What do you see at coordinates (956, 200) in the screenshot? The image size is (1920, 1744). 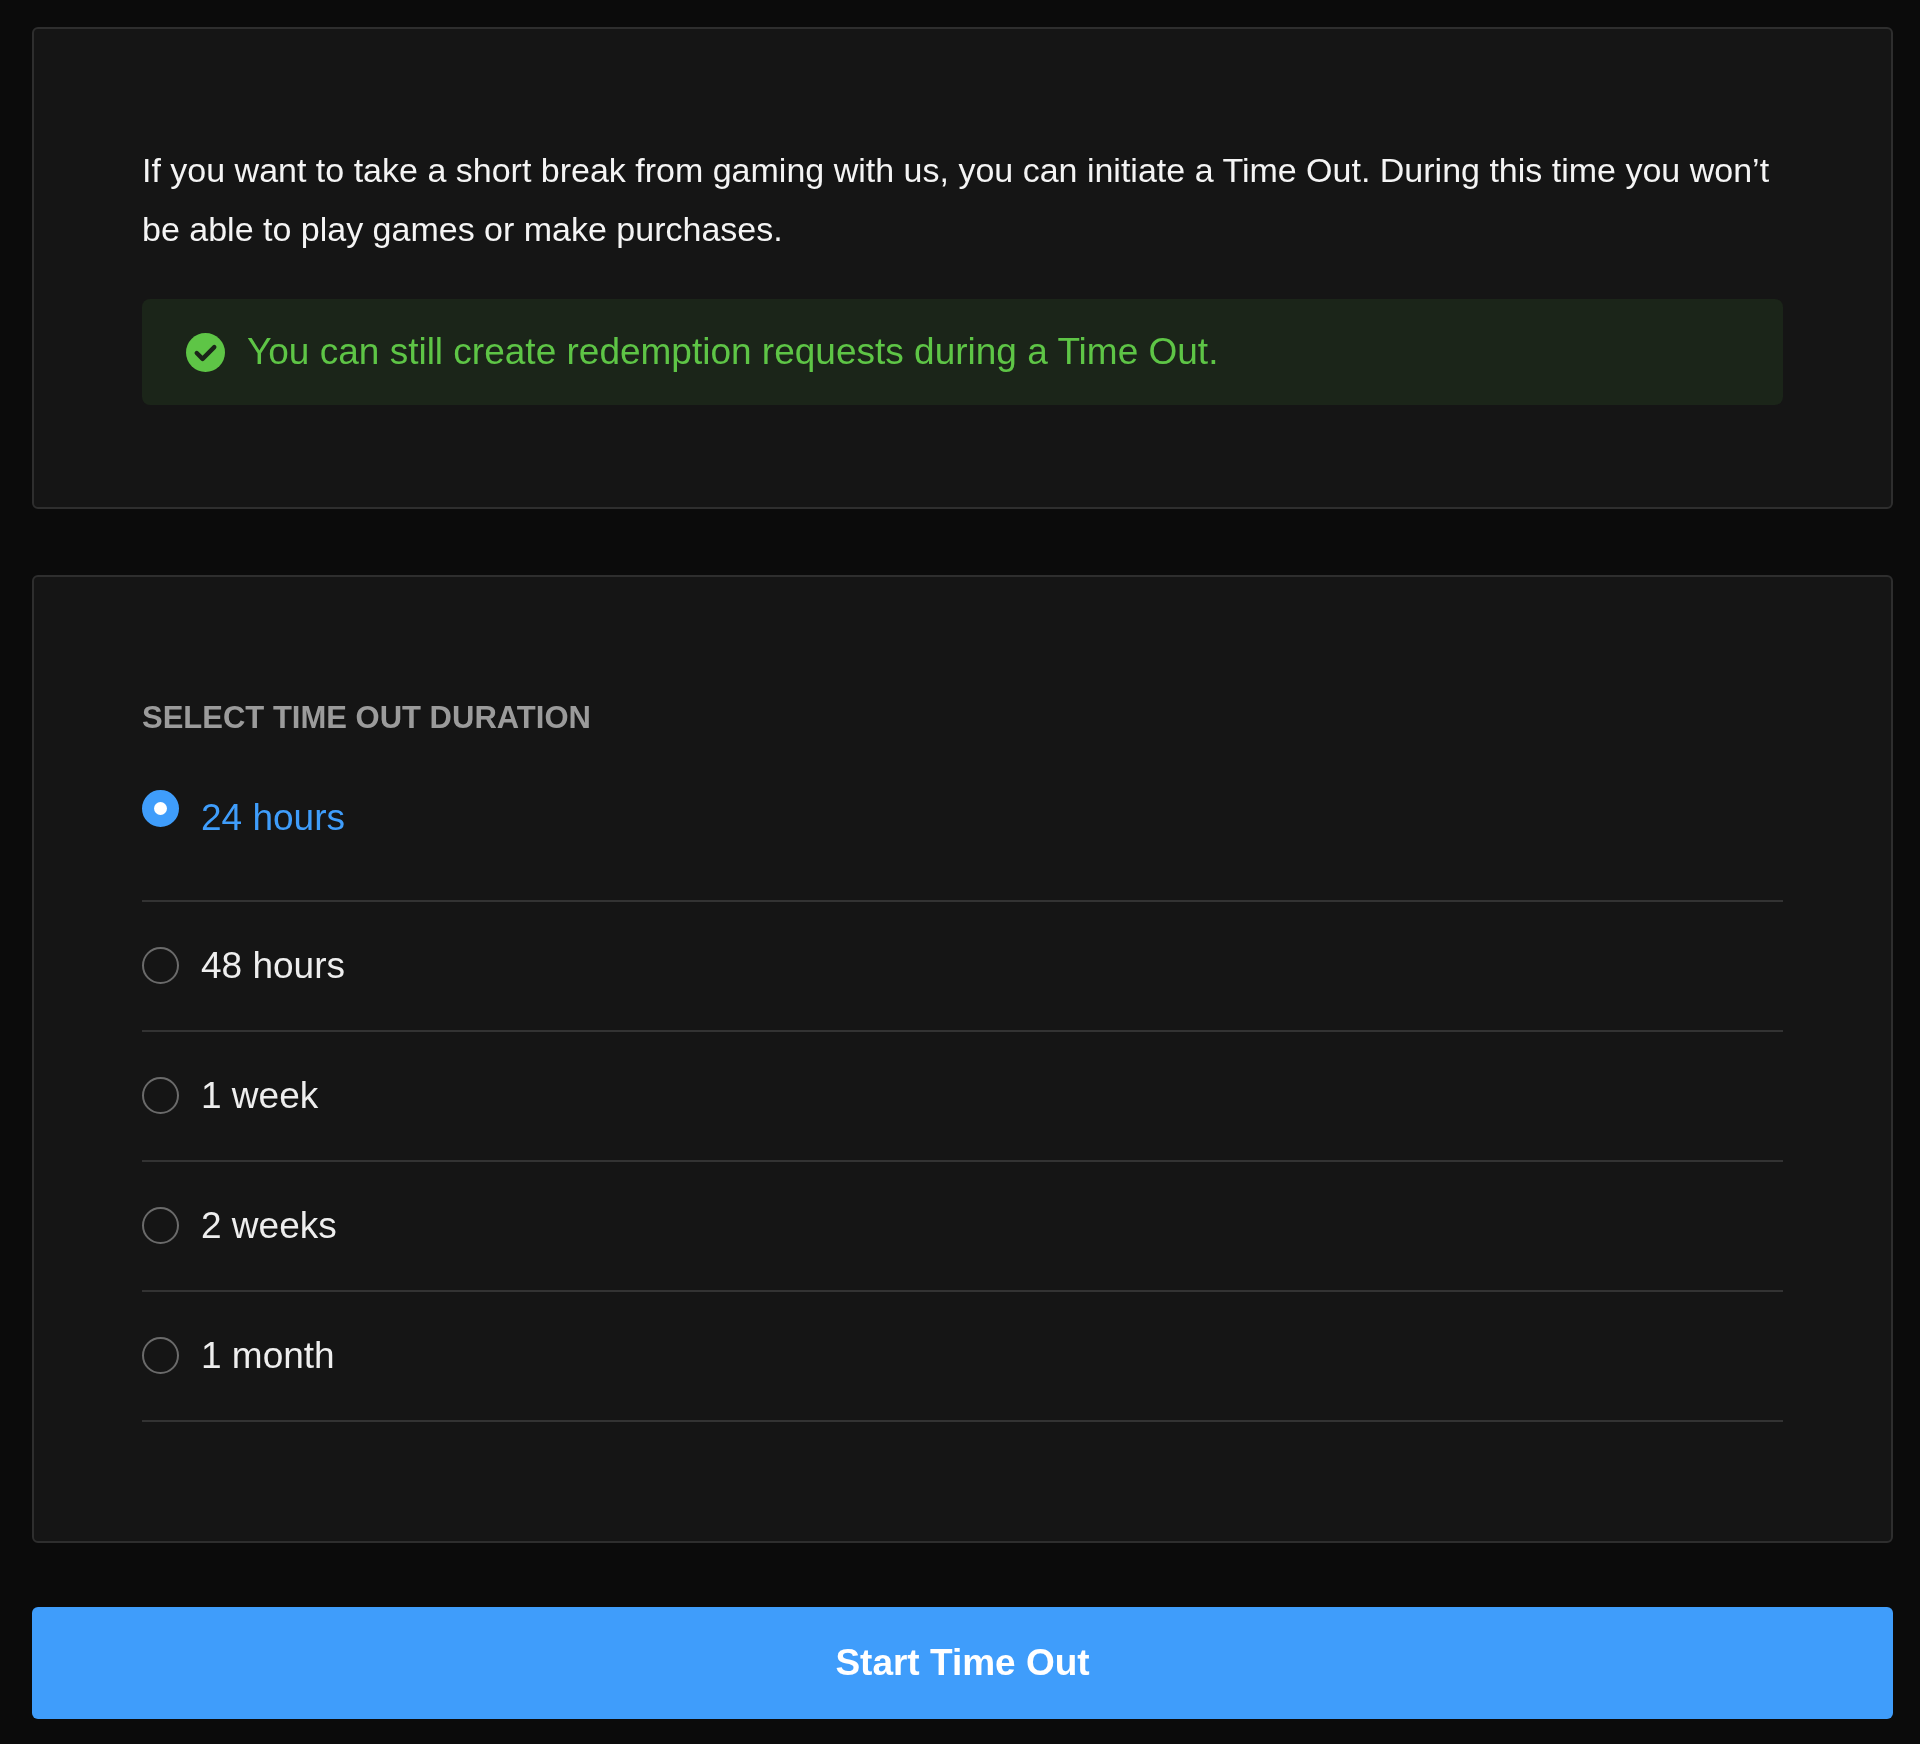 I see `intro-text: If you want to take a short break from gaming with us, you can initiate a Time Out. During this time you won’t be able to play games or make purchases.` at bounding box center [956, 200].